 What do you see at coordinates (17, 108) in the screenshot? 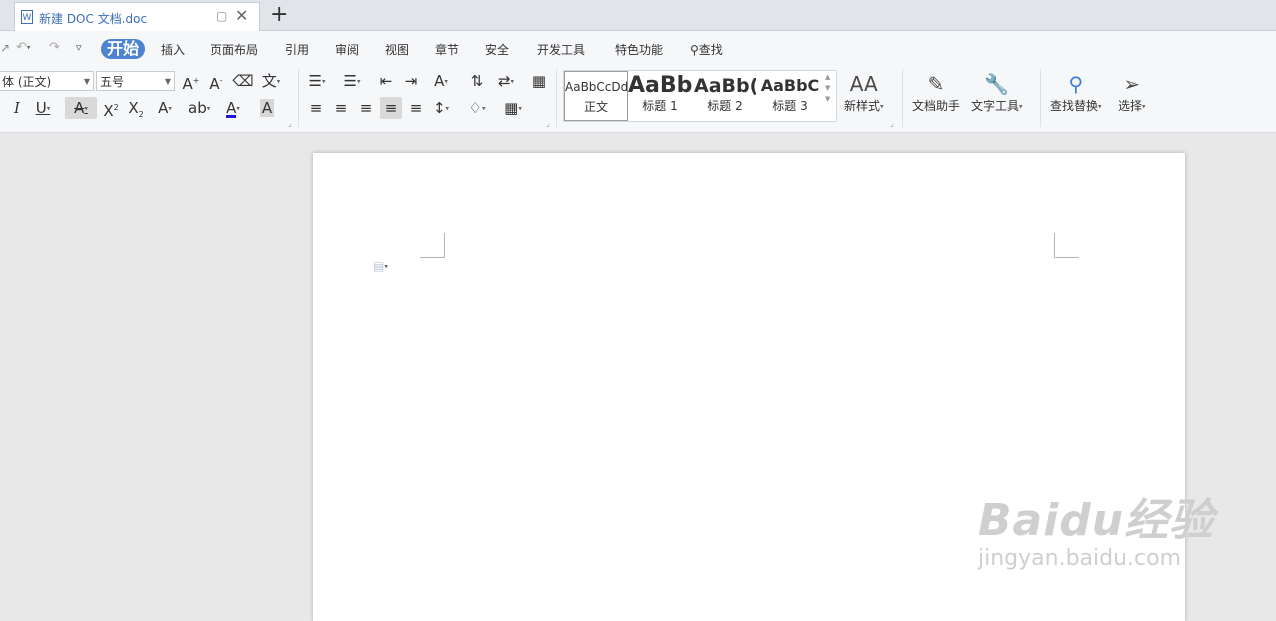
I see `italic-icon: I` at bounding box center [17, 108].